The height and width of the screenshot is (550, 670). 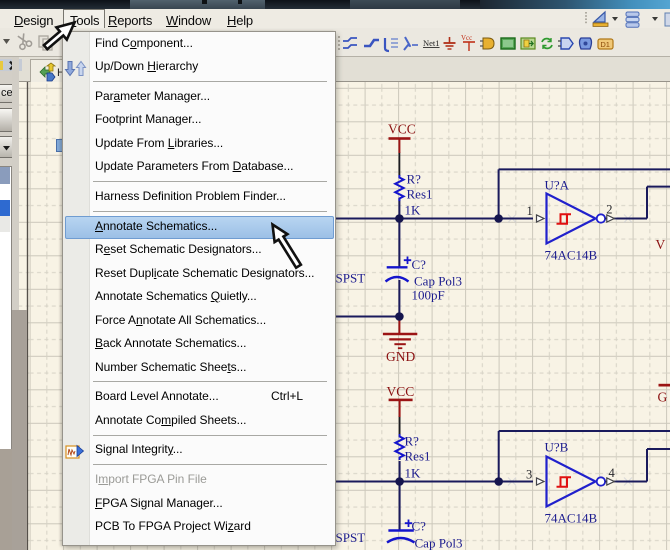 I want to click on svg-text: V, so click(x=661, y=244).